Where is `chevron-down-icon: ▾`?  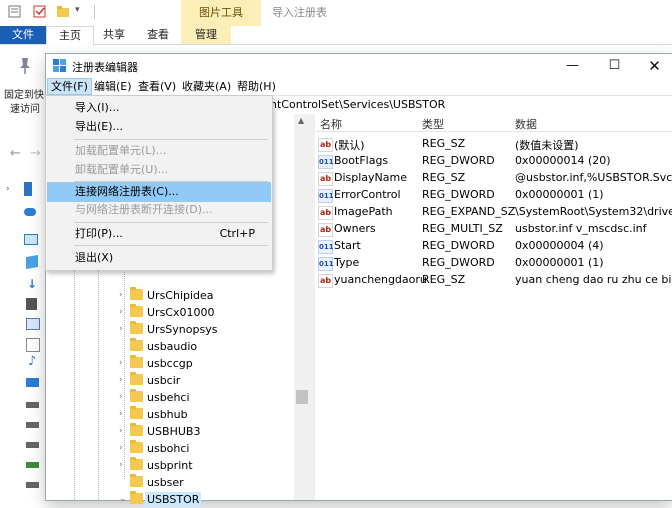 chevron-down-icon: ▾ is located at coordinates (82, 11).